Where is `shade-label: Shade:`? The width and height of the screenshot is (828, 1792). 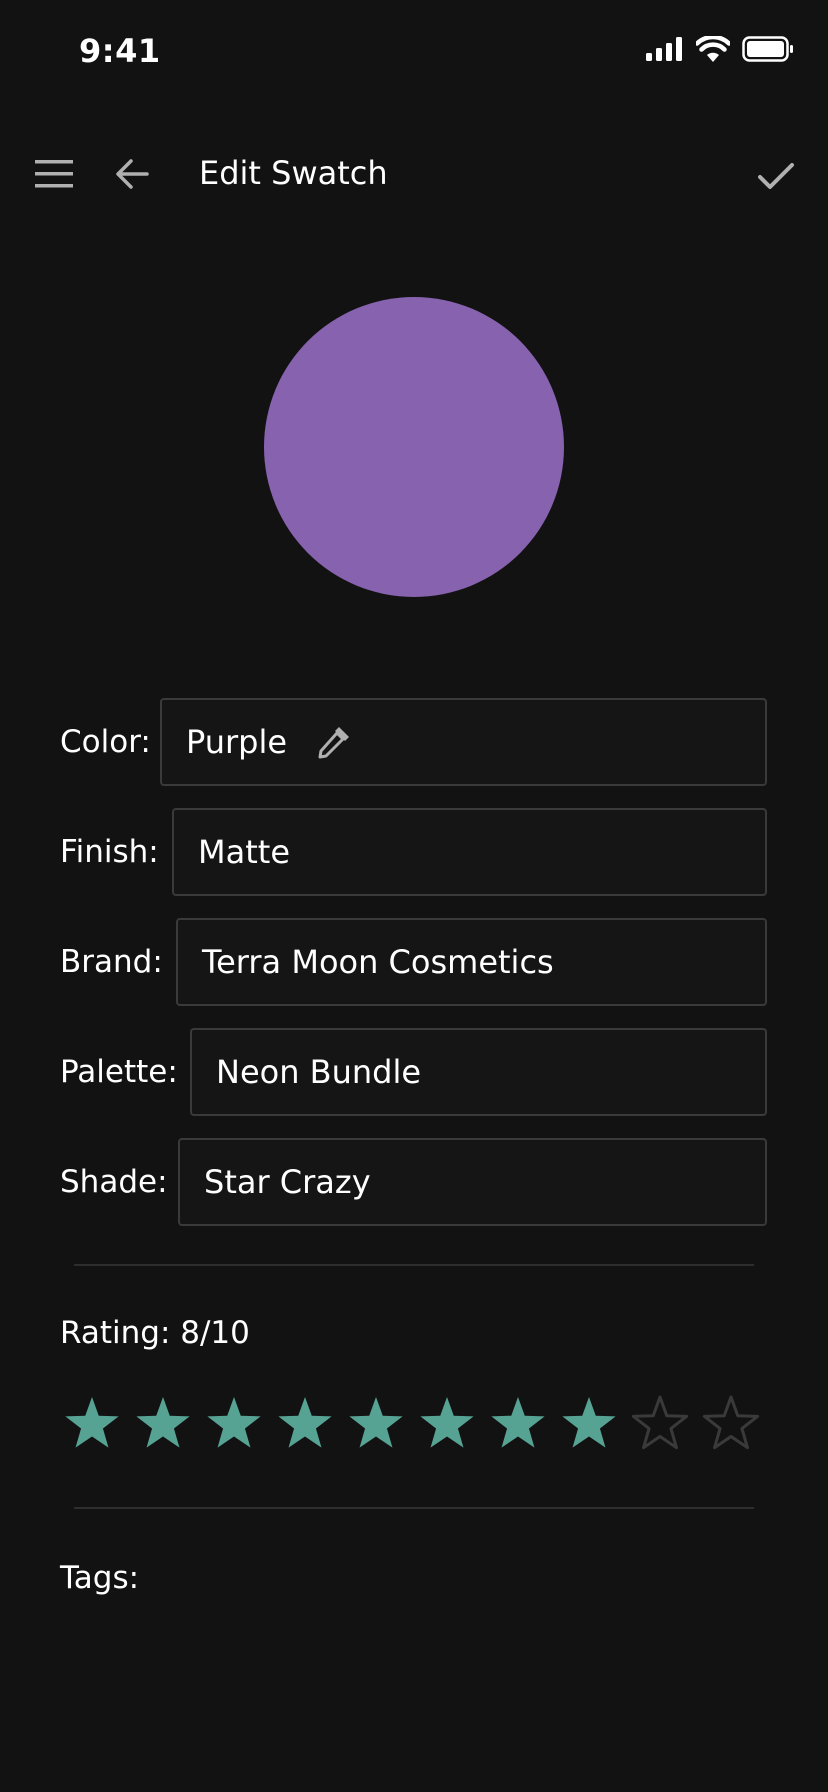
shade-label: Shade: is located at coordinates (114, 1182).